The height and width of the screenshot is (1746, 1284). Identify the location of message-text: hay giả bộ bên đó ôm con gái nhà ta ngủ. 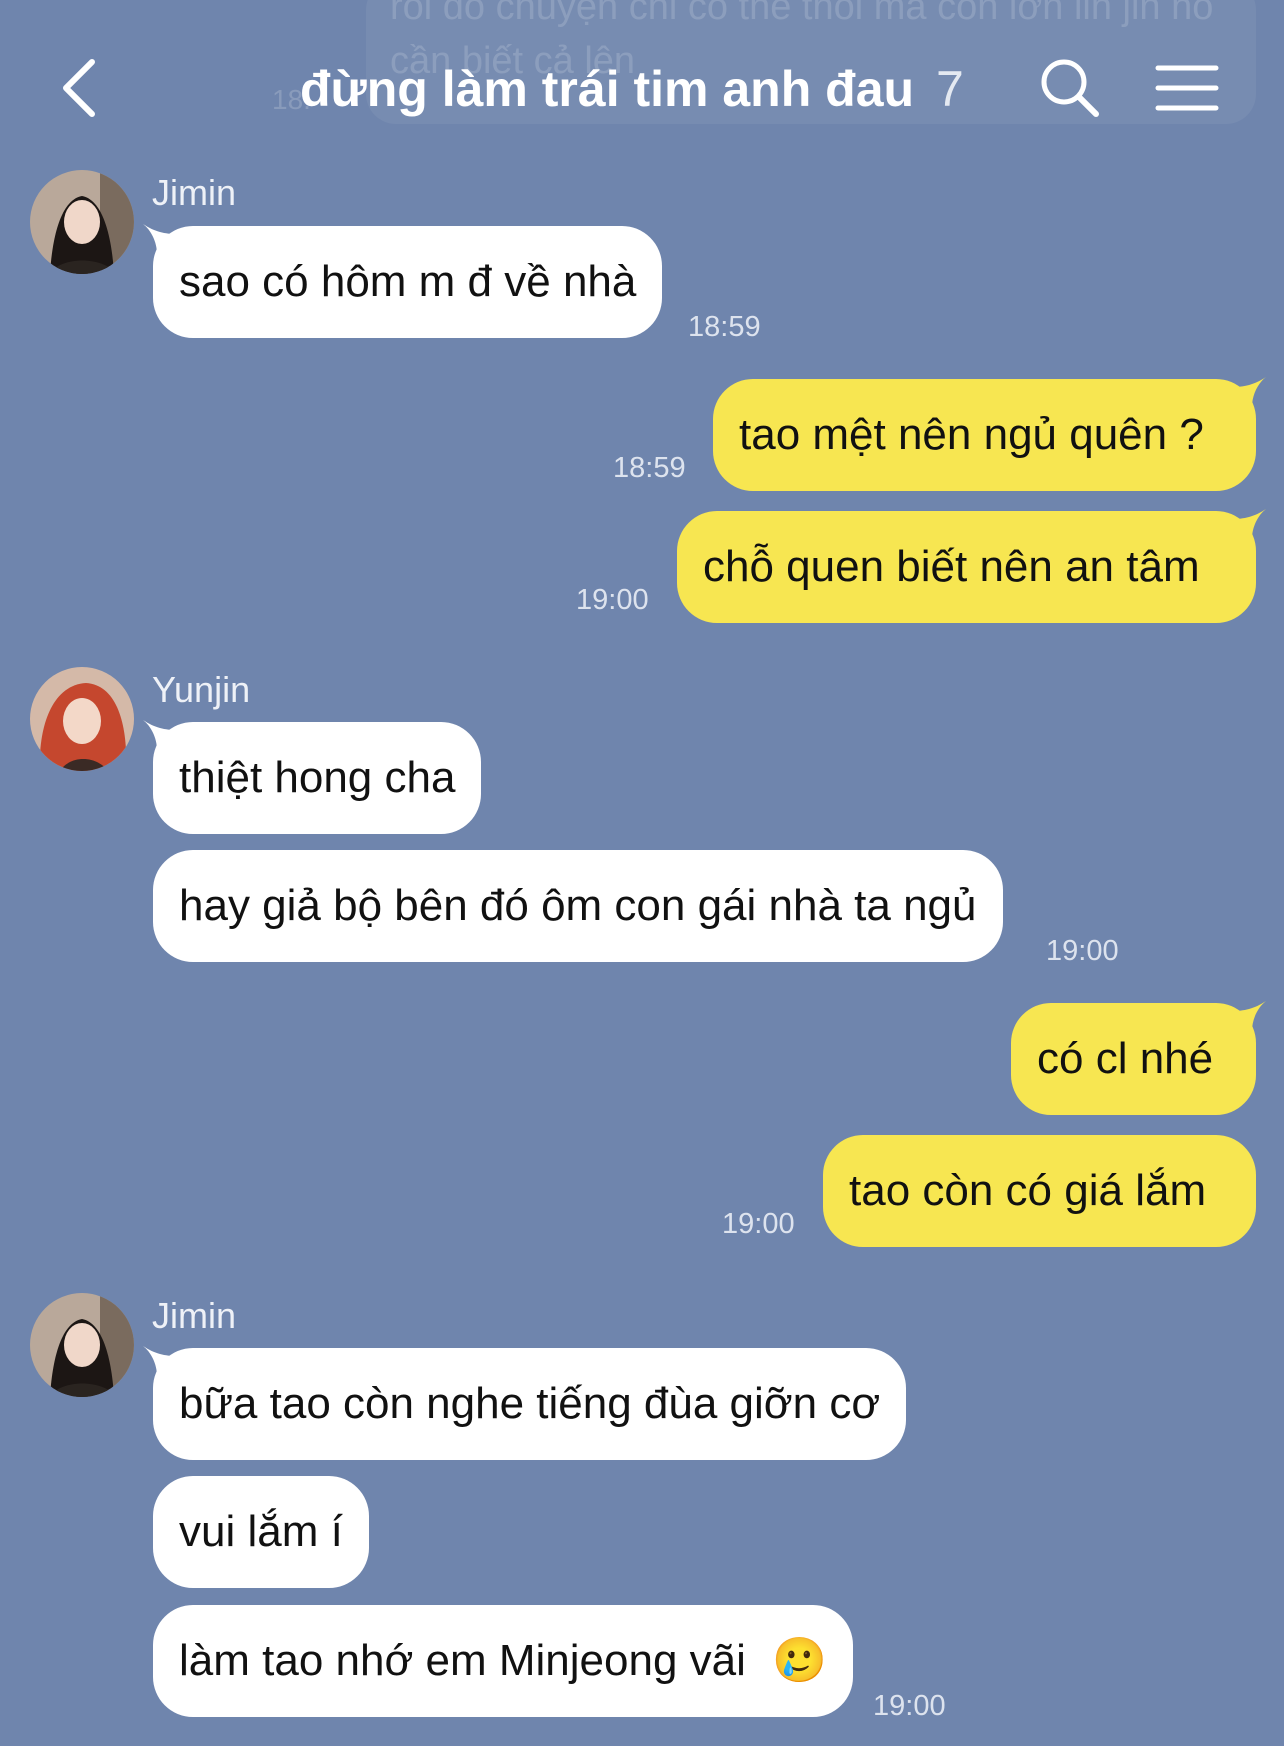
(578, 905).